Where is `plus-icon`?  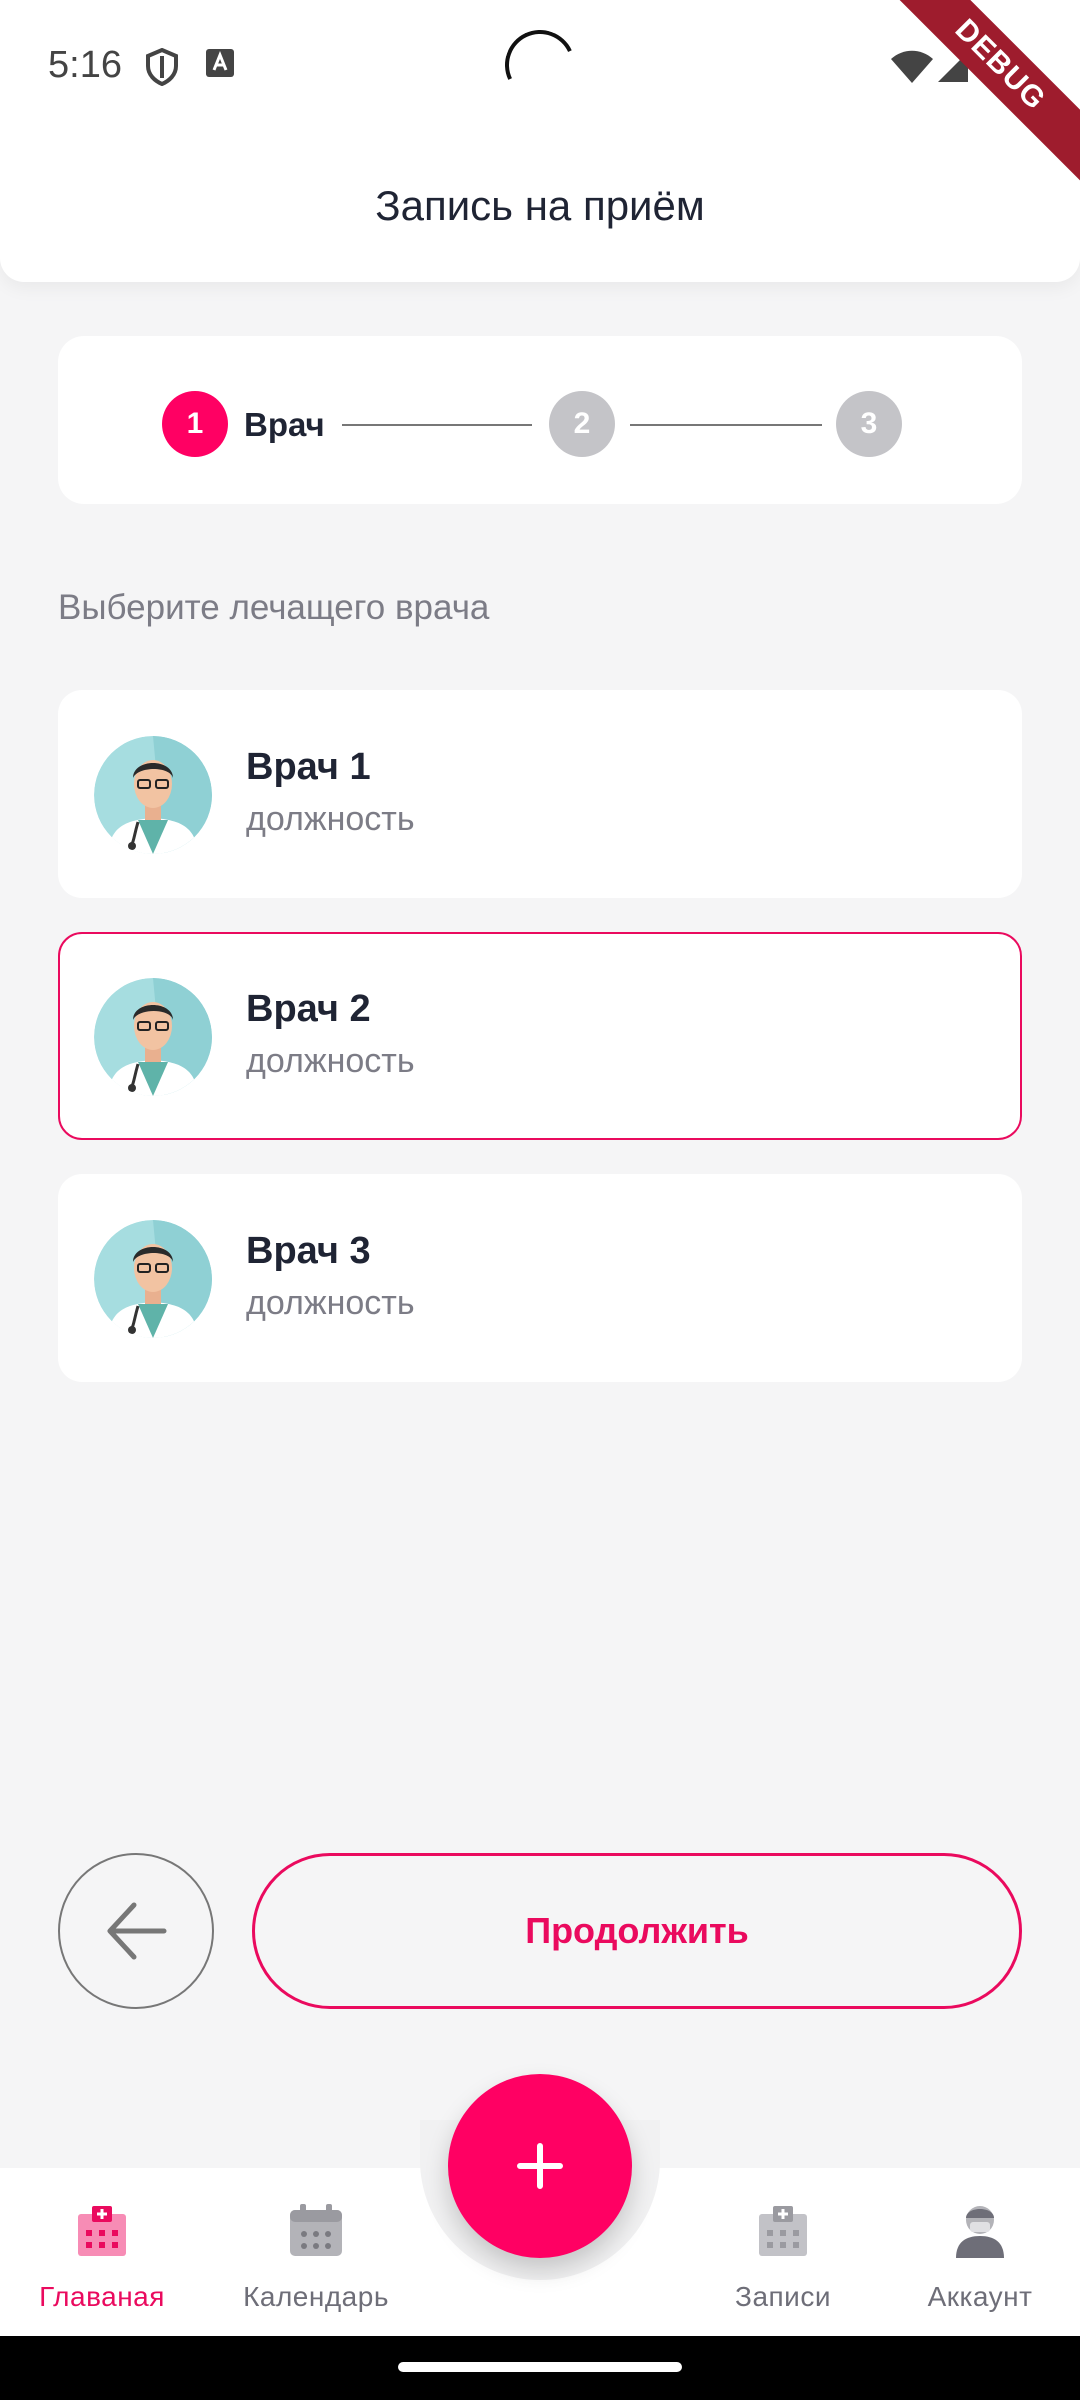
plus-icon is located at coordinates (540, 2166).